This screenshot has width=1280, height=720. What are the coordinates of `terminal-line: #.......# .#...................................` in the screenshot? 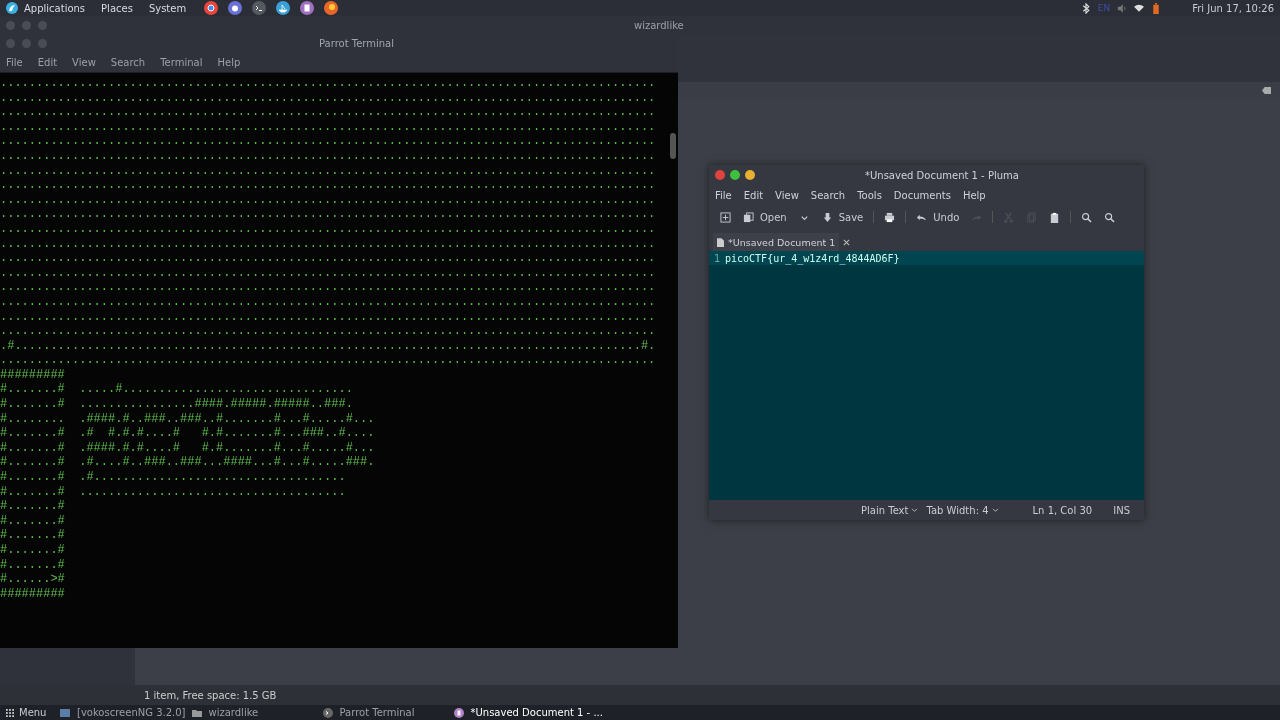 It's located at (173, 477).